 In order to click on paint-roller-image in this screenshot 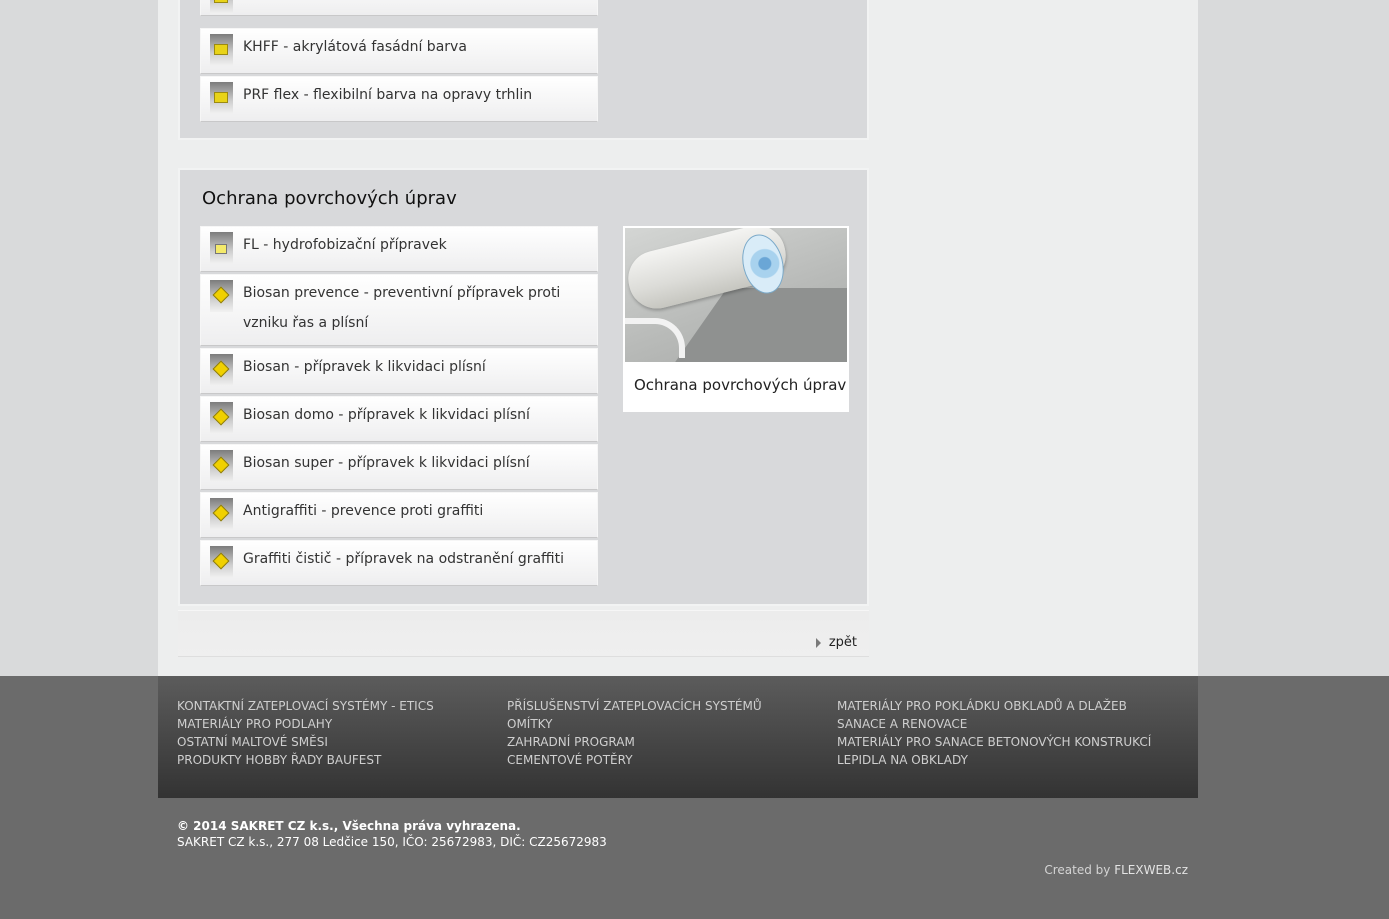, I will do `click(736, 295)`.